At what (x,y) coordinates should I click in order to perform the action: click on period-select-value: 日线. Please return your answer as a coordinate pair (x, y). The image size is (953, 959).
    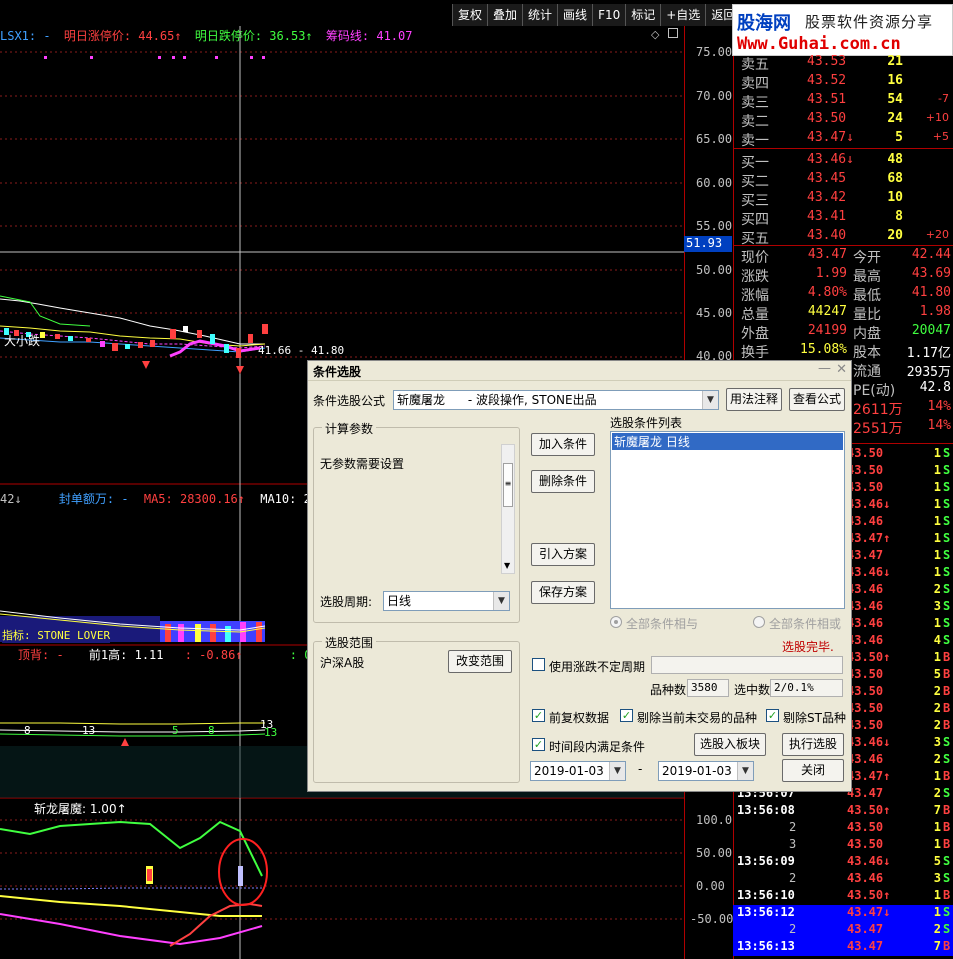
    Looking at the image, I should click on (399, 601).